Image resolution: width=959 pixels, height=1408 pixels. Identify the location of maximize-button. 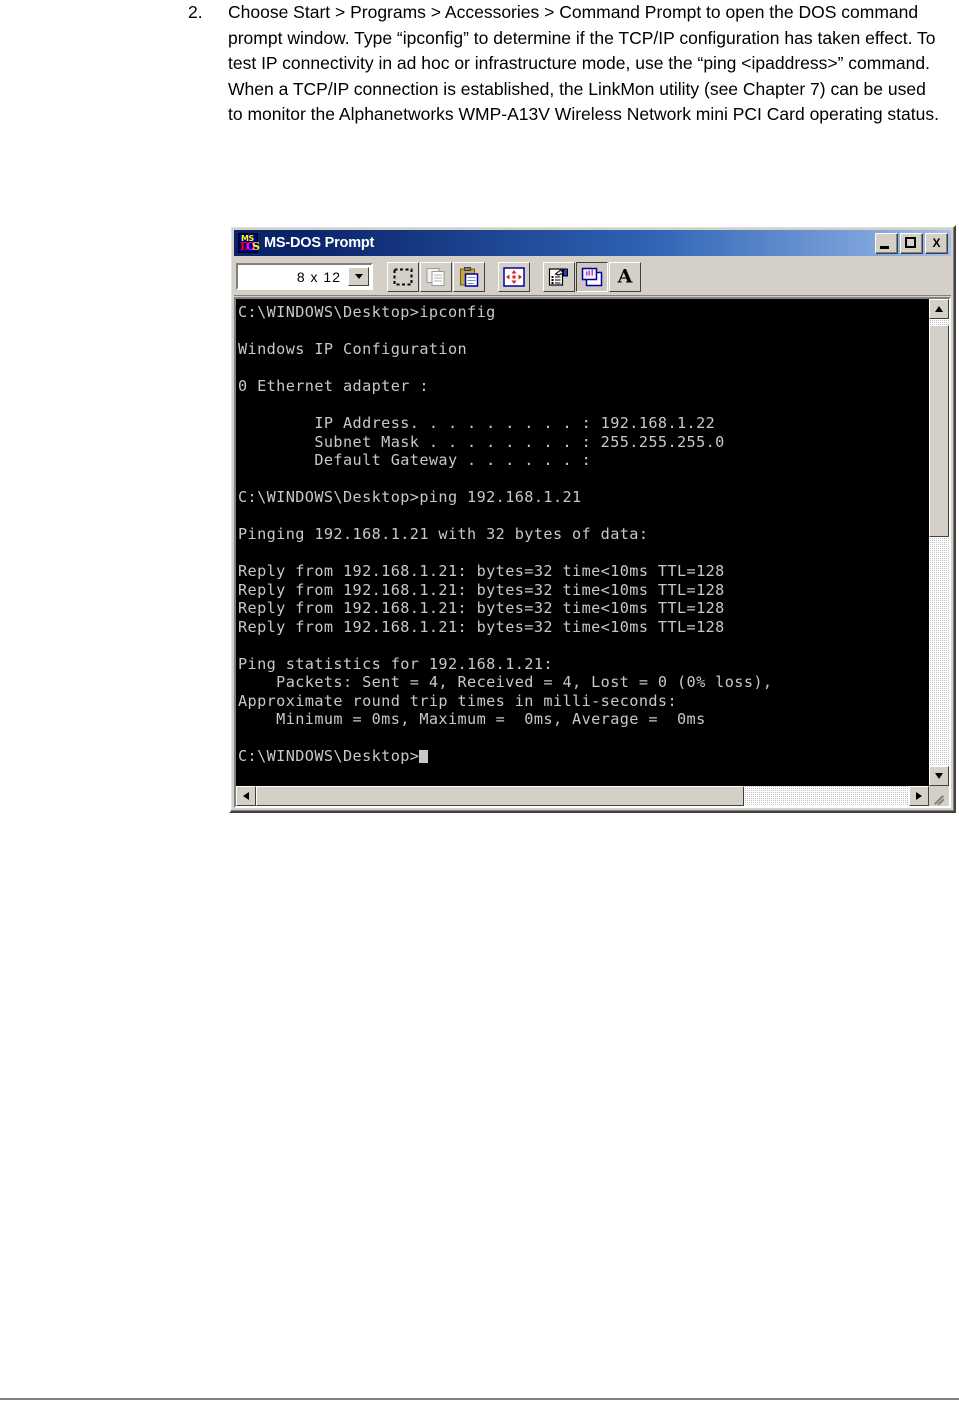
(911, 243).